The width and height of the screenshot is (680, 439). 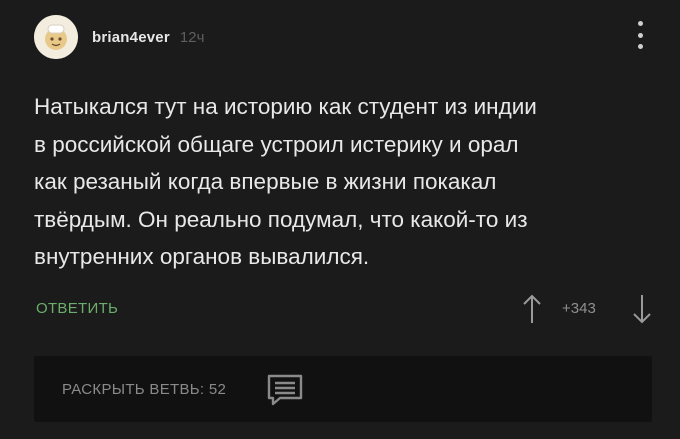 I want to click on comment-thread-icon, so click(x=285, y=390).